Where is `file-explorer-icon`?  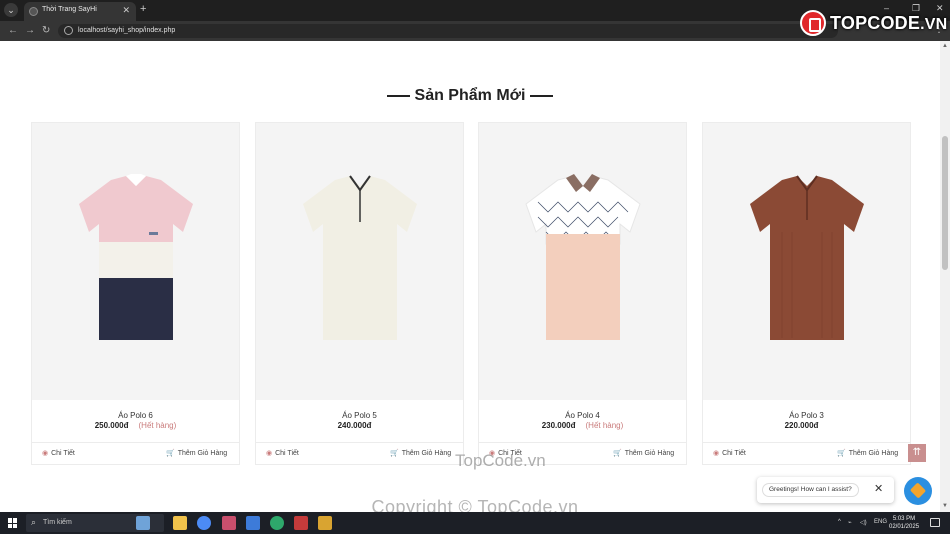 file-explorer-icon is located at coordinates (180, 523).